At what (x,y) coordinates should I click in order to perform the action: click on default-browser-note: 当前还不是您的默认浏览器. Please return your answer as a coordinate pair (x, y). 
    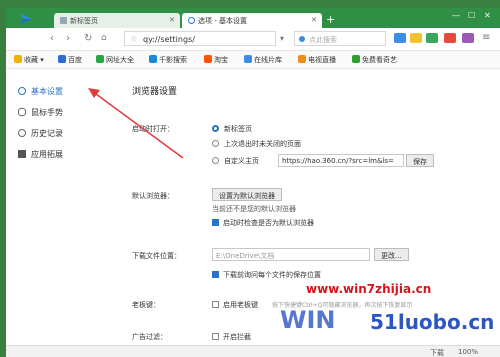
    Looking at the image, I should click on (254, 209).